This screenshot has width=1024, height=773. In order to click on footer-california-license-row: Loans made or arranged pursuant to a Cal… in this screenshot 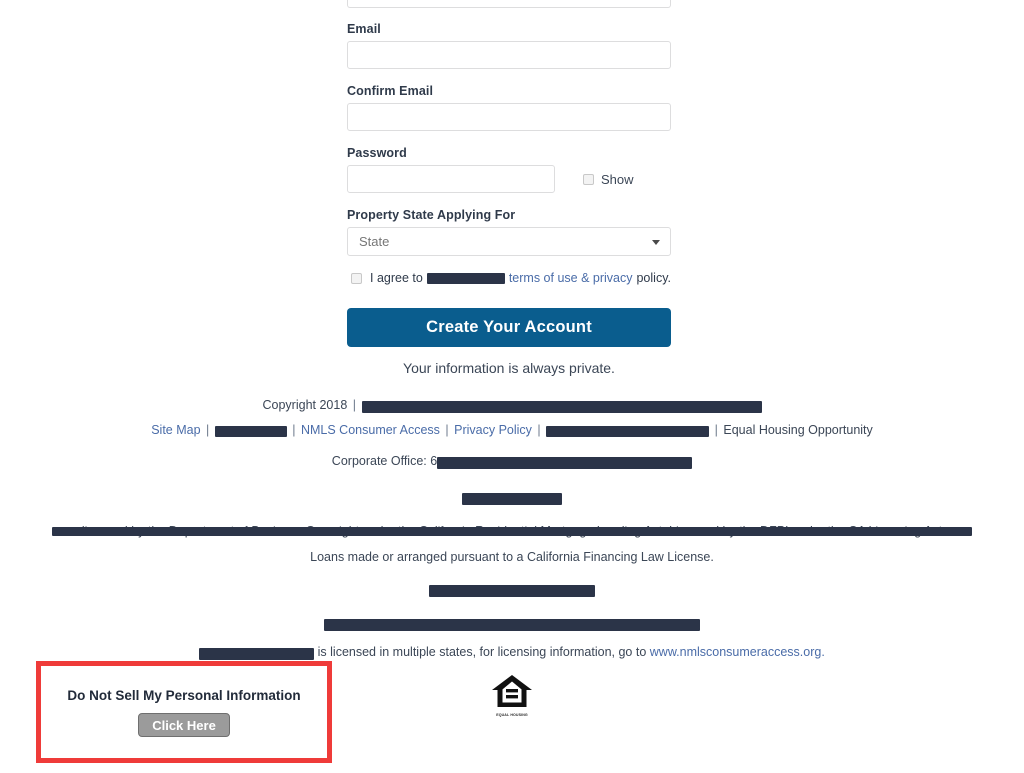, I will do `click(512, 557)`.